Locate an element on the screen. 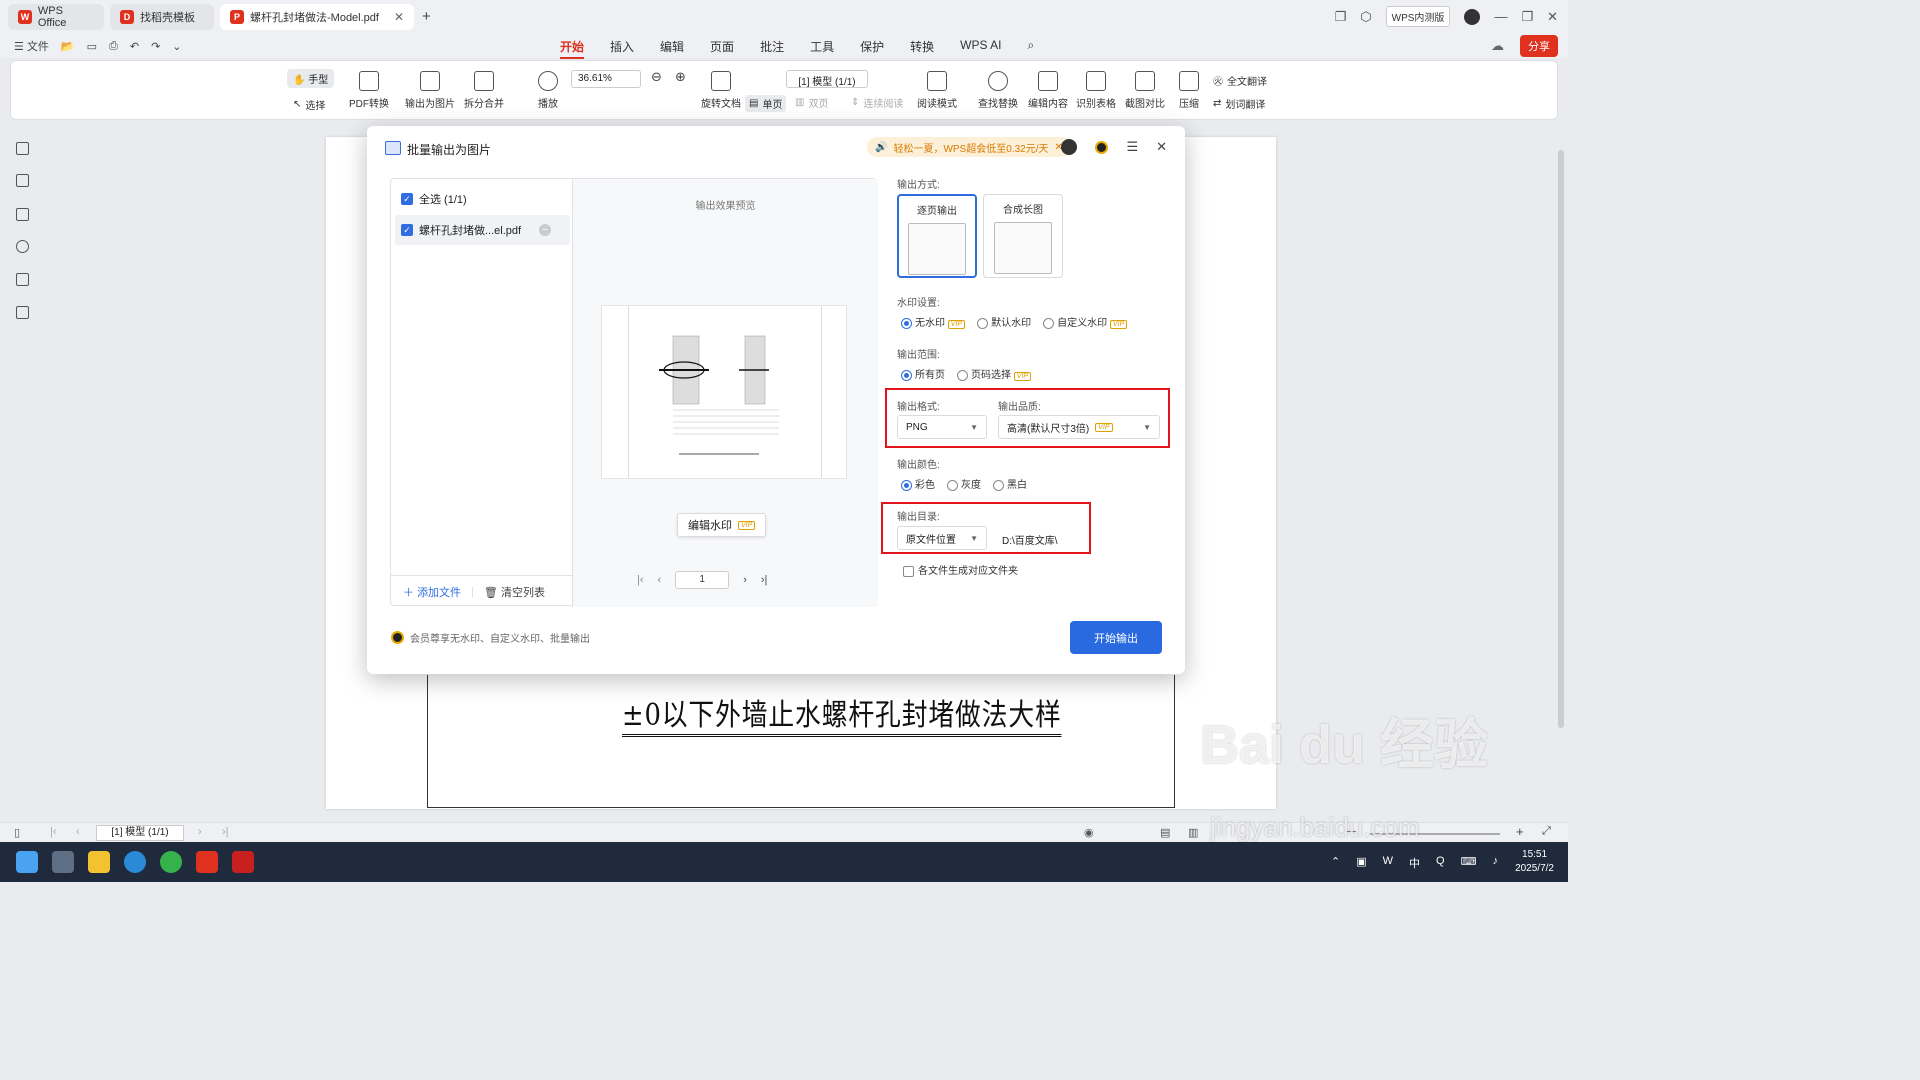 The height and width of the screenshot is (1080, 1920). fullscreen-icon: ⤢ is located at coordinates (1546, 831).